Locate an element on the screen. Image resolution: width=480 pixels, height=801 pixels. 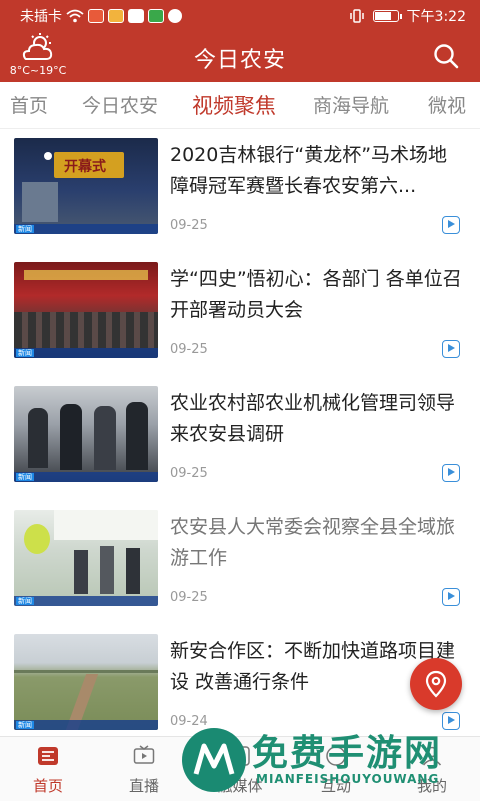
watermark-title: 免费手游网 is located at coordinates (347, 753).